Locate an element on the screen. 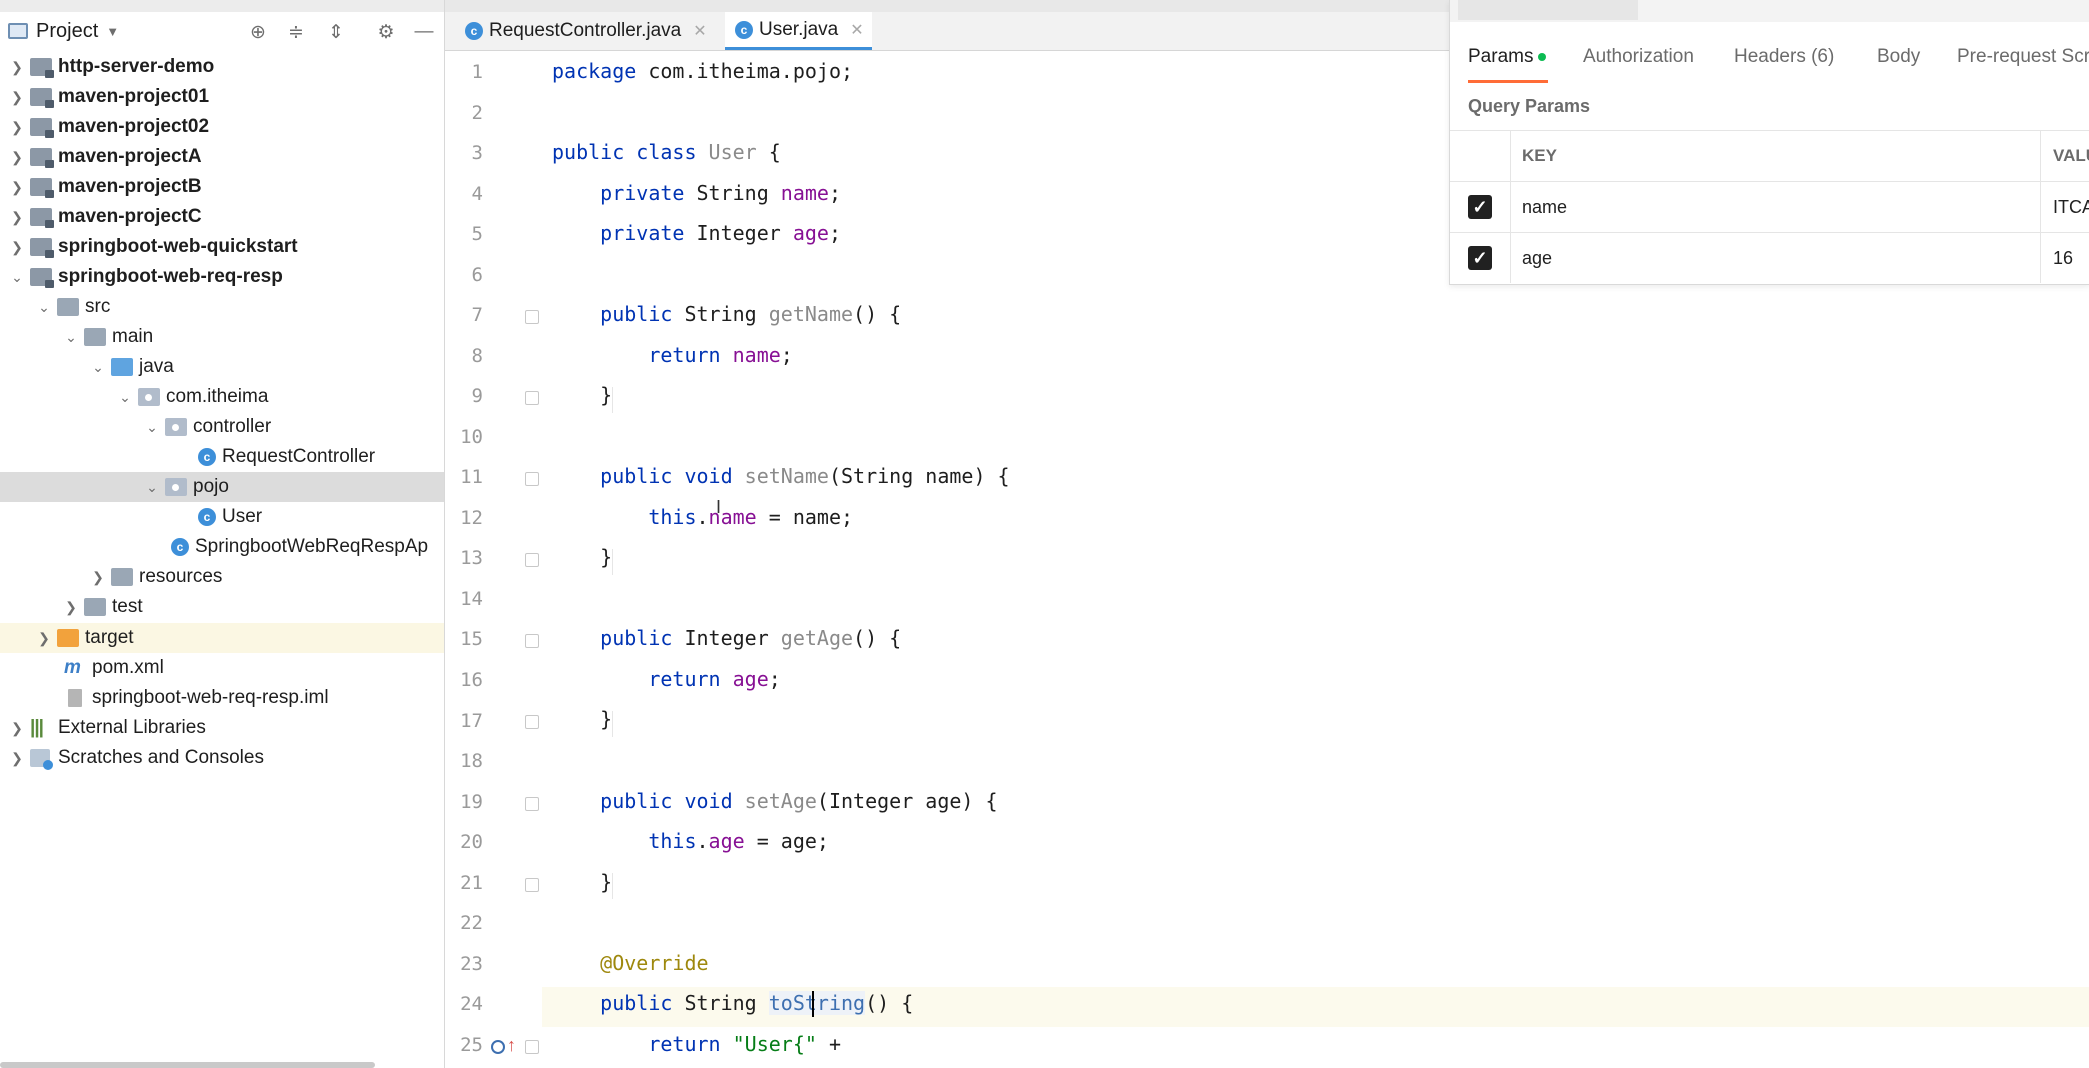 The height and width of the screenshot is (1068, 2089). tab-pre-request-script: Pre-request Scr is located at coordinates (2023, 57).